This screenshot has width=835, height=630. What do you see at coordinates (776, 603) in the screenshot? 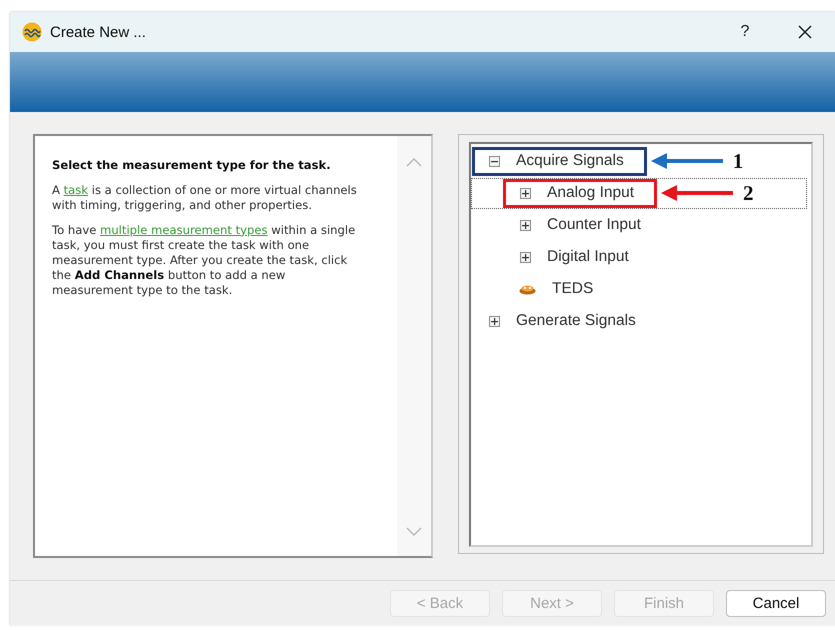
I see `wizard-button: Cancel` at bounding box center [776, 603].